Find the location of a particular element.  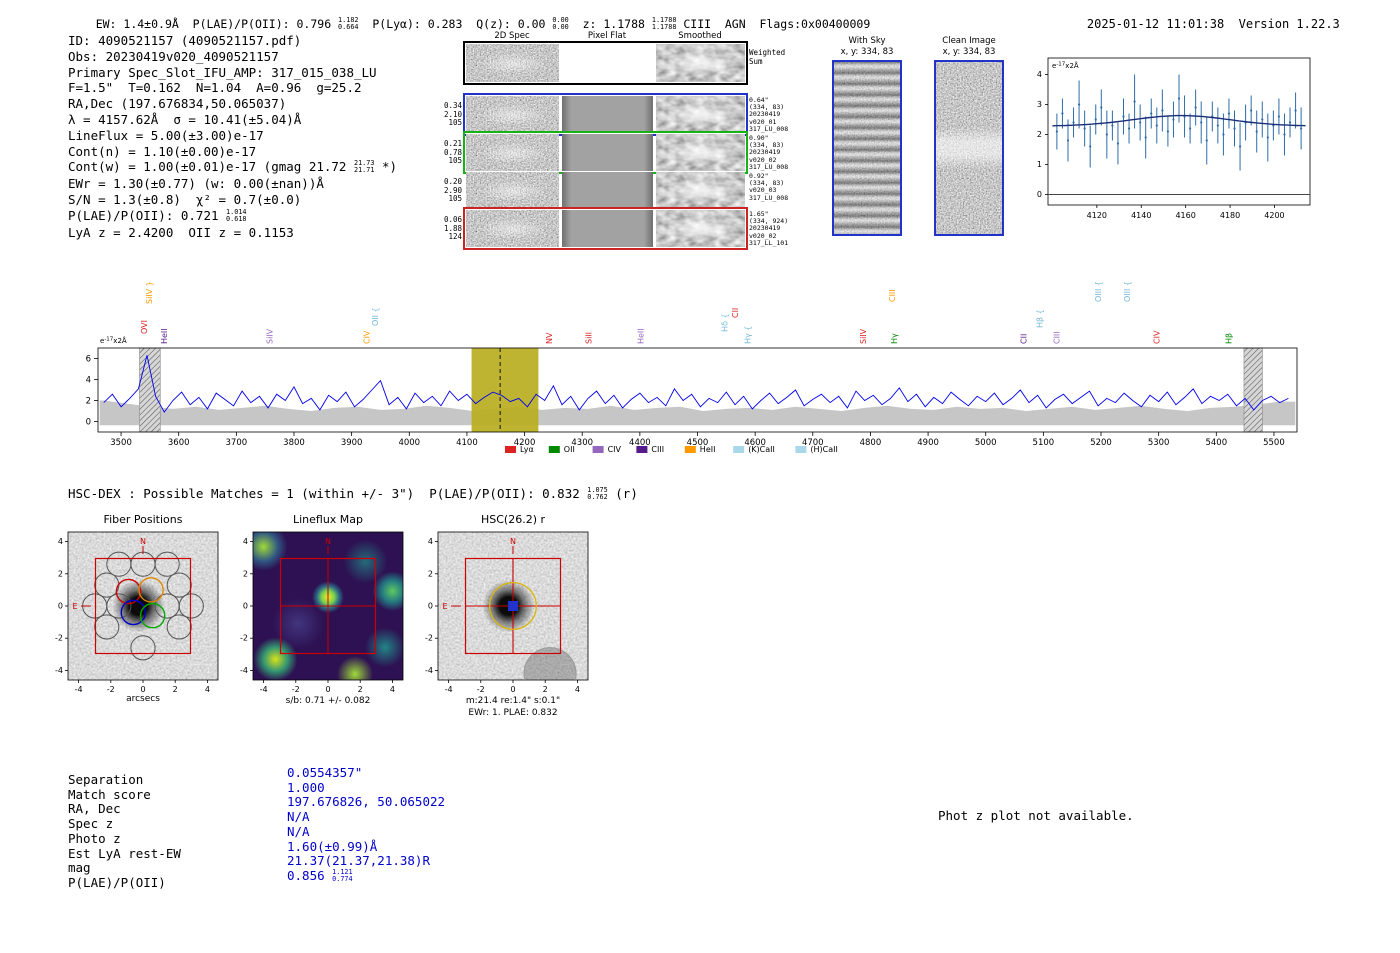

col-header-pixelflat: Pixel Flat is located at coordinates (607, 36).